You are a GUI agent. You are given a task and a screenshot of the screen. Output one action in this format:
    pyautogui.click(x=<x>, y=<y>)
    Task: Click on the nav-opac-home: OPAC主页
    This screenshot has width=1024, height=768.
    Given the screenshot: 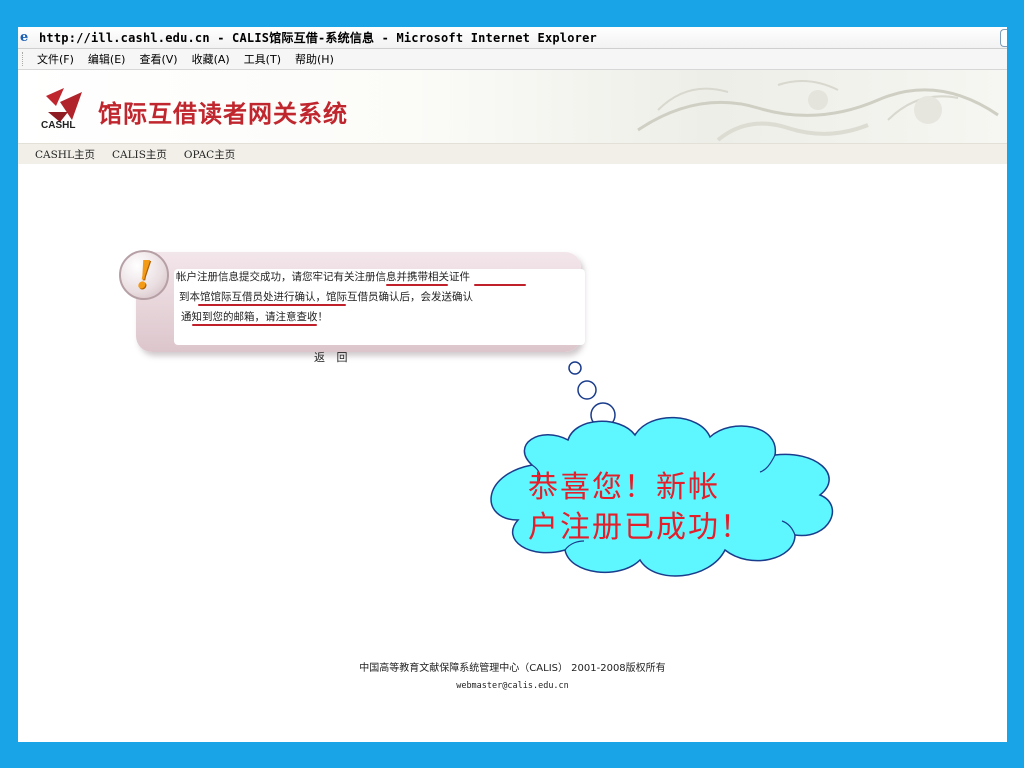 What is the action you would take?
    pyautogui.click(x=209, y=154)
    